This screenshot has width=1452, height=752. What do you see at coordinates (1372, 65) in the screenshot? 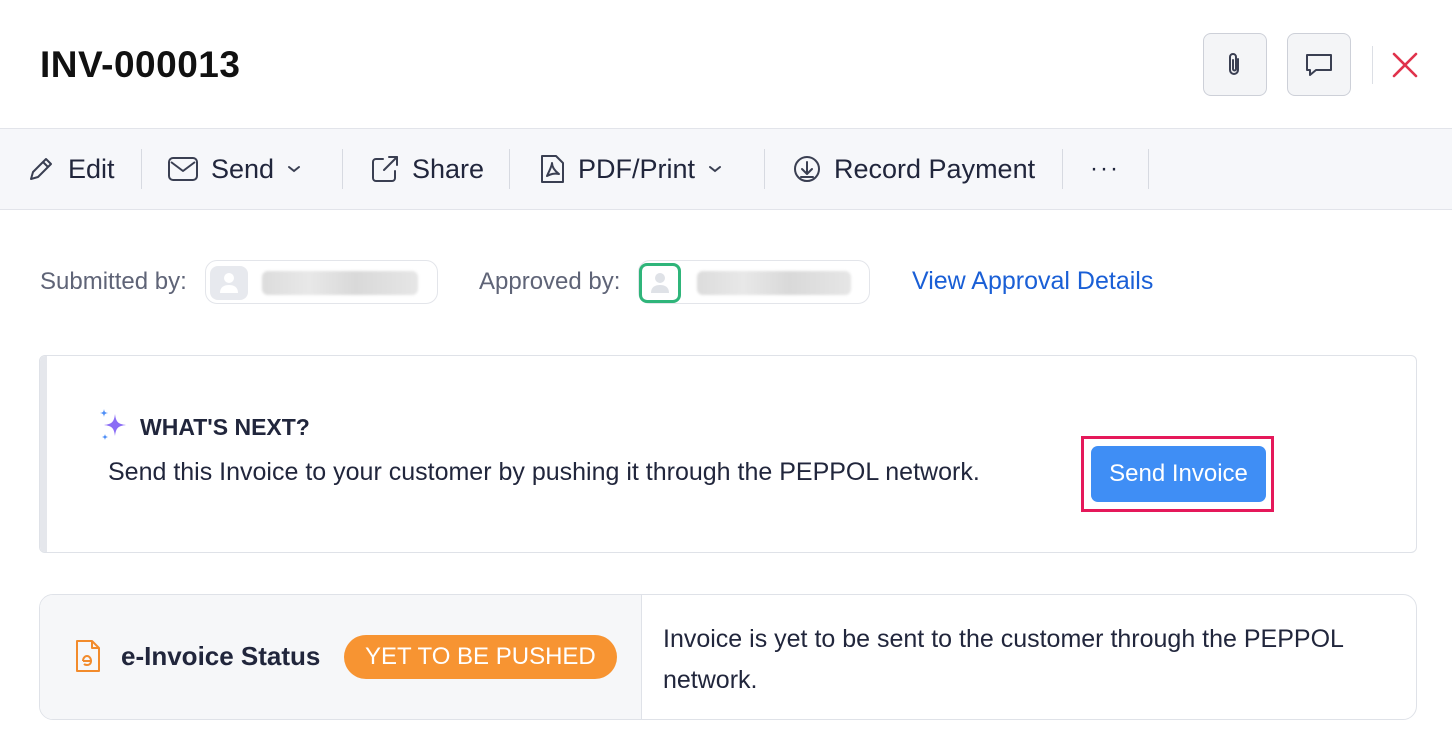
I see `header-divider` at bounding box center [1372, 65].